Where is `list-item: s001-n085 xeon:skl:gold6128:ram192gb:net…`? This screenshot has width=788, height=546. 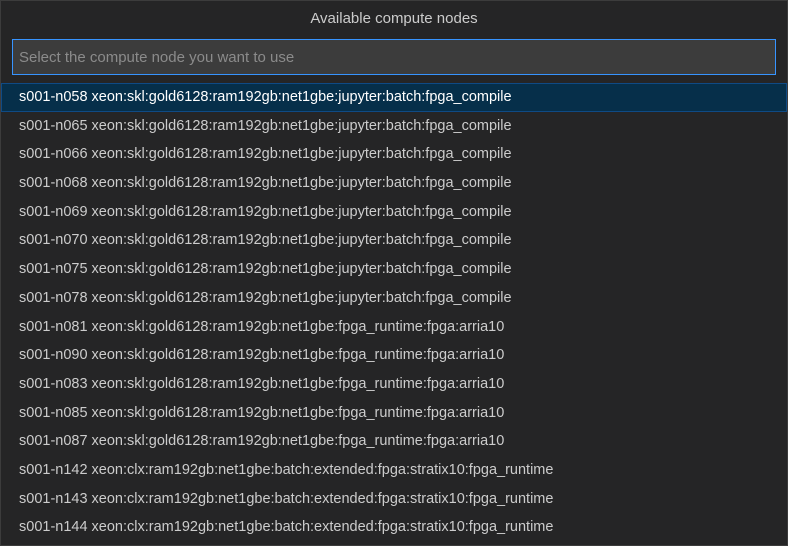 list-item: s001-n085 xeon:skl:gold6128:ram192gb:net… is located at coordinates (394, 413).